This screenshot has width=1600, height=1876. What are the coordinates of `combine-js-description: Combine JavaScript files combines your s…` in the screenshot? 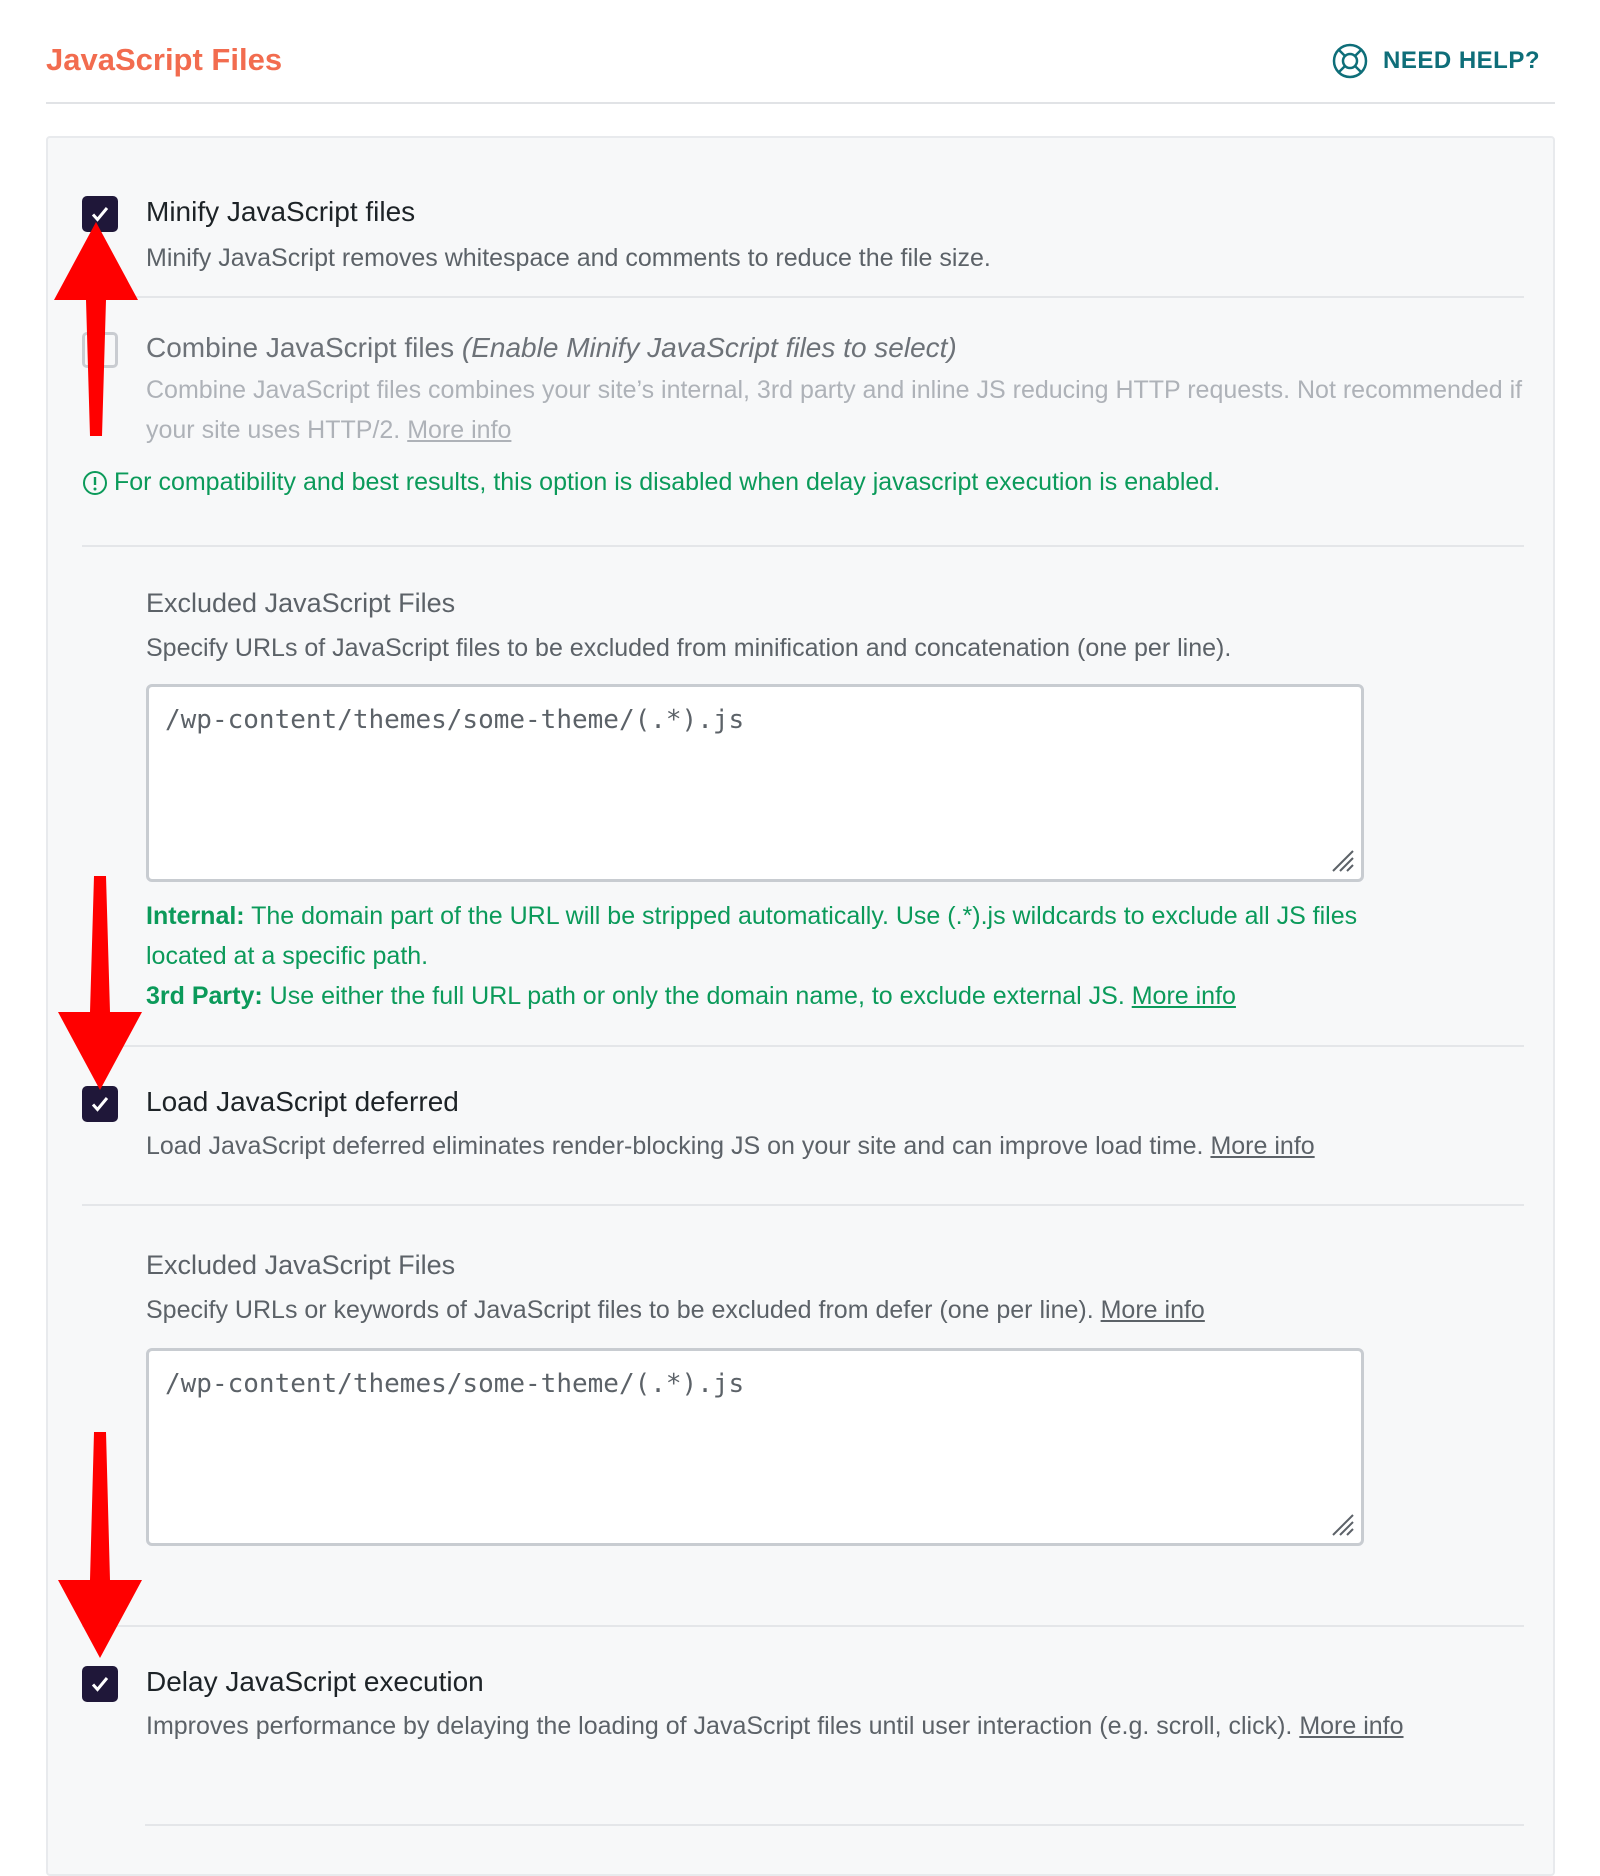 It's located at (836, 410).